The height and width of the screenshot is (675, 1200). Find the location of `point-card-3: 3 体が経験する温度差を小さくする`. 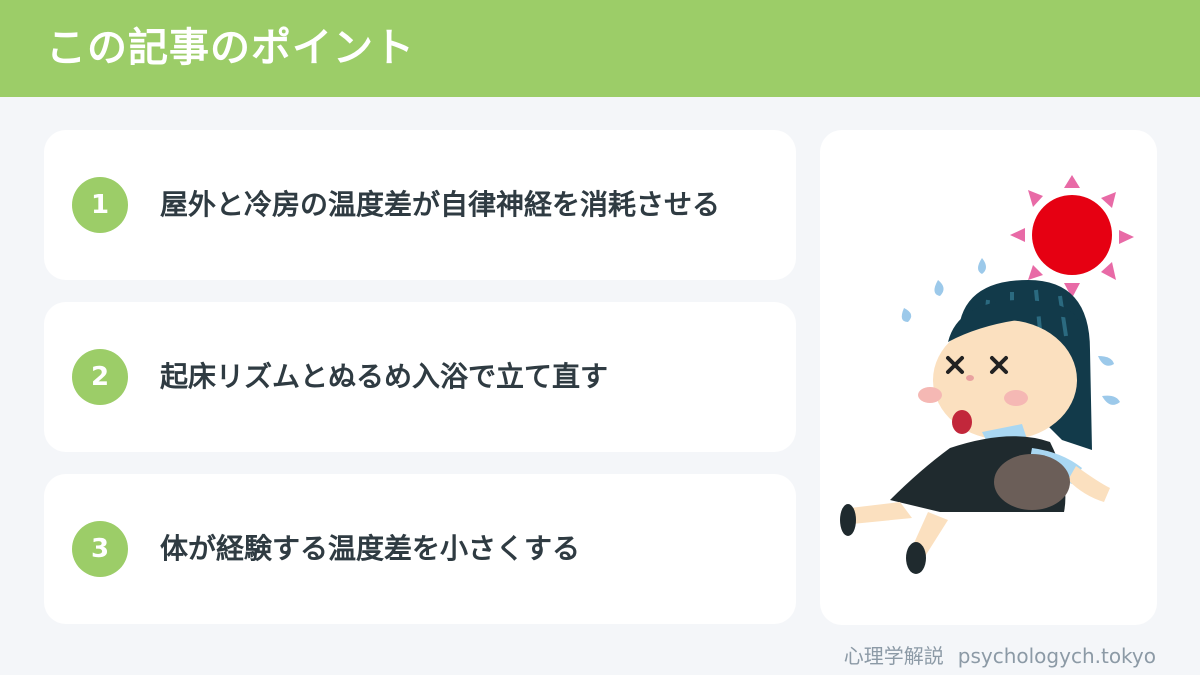

point-card-3: 3 体が経験する温度差を小さくする is located at coordinates (420, 549).